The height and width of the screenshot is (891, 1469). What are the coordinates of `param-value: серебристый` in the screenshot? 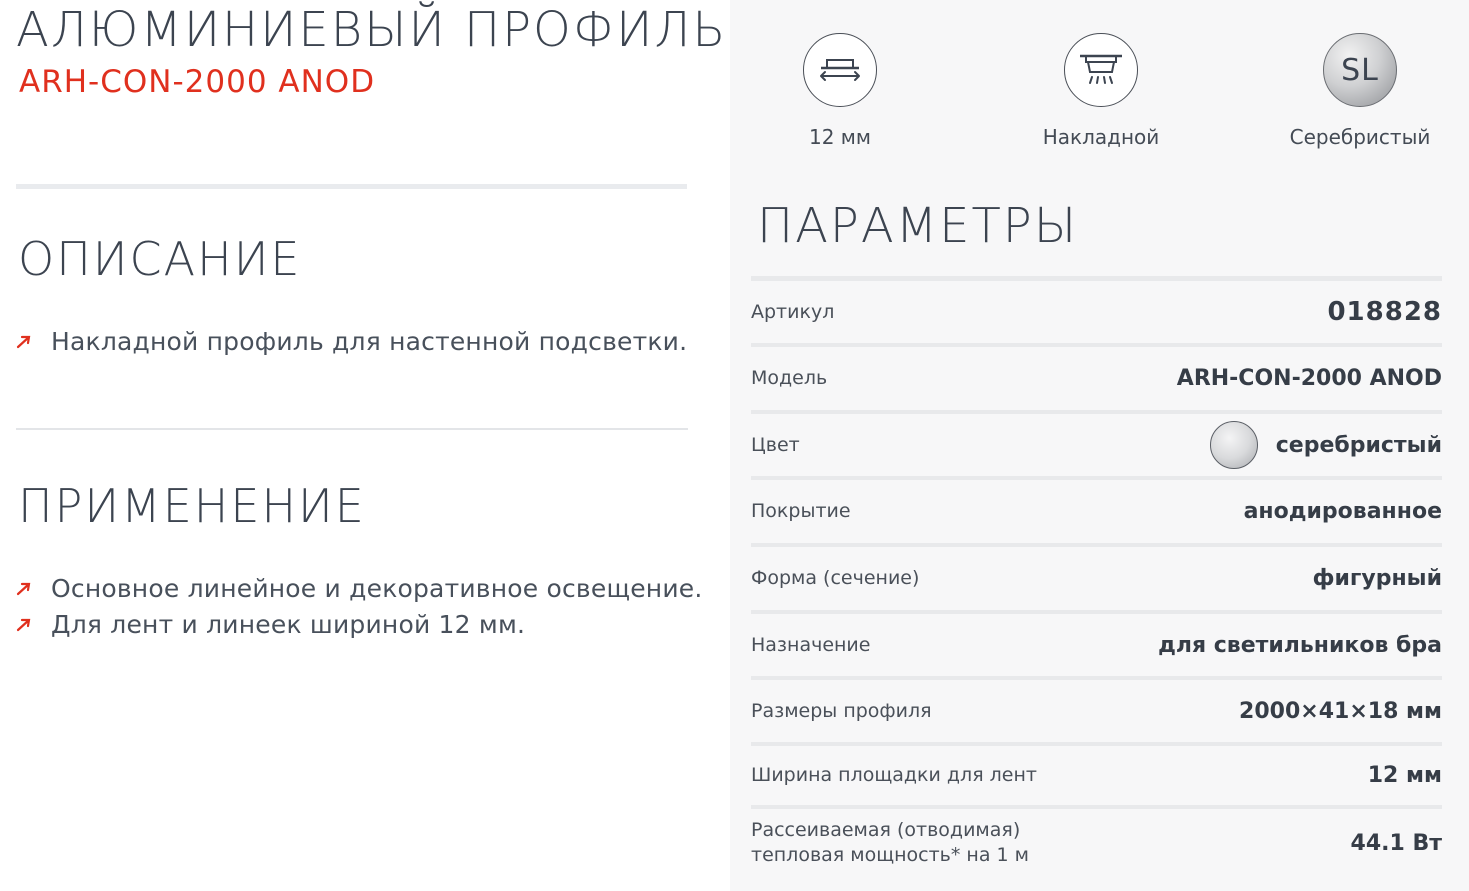 It's located at (1358, 445).